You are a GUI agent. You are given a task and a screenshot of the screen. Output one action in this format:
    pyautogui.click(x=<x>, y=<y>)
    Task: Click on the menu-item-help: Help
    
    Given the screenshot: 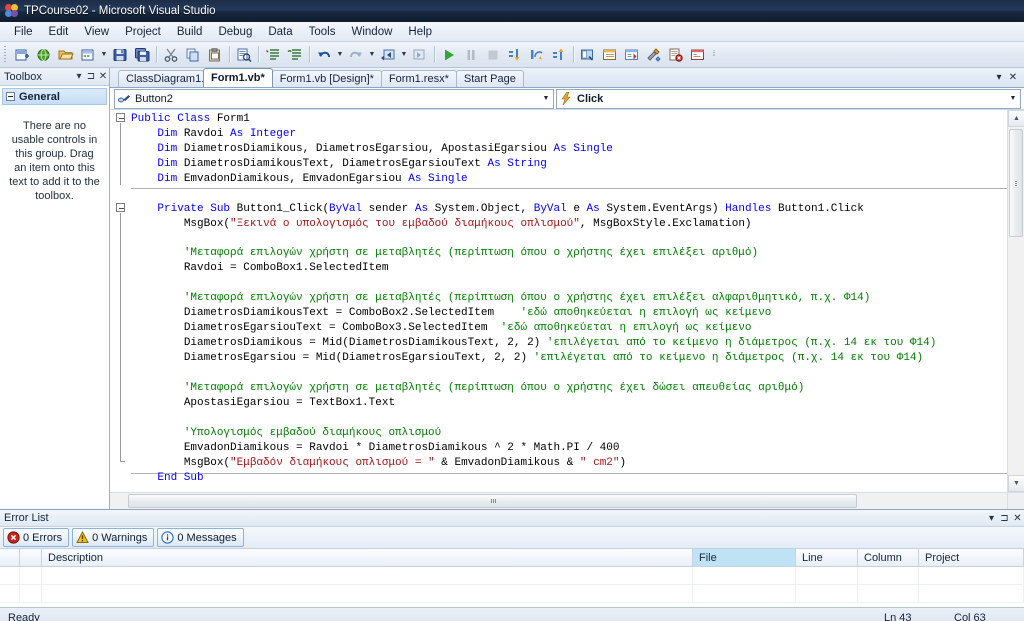 What is the action you would take?
    pyautogui.click(x=420, y=32)
    